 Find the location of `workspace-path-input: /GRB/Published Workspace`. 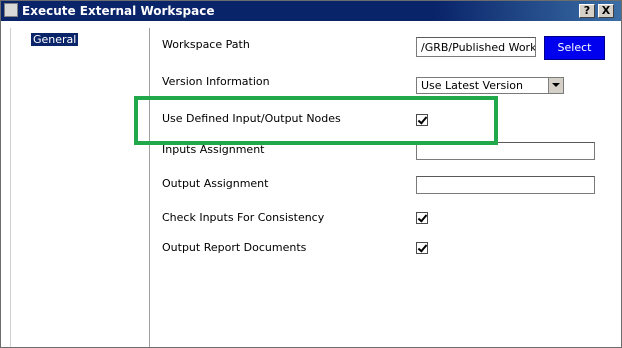

workspace-path-input: /GRB/Published Workspace is located at coordinates (476, 47).